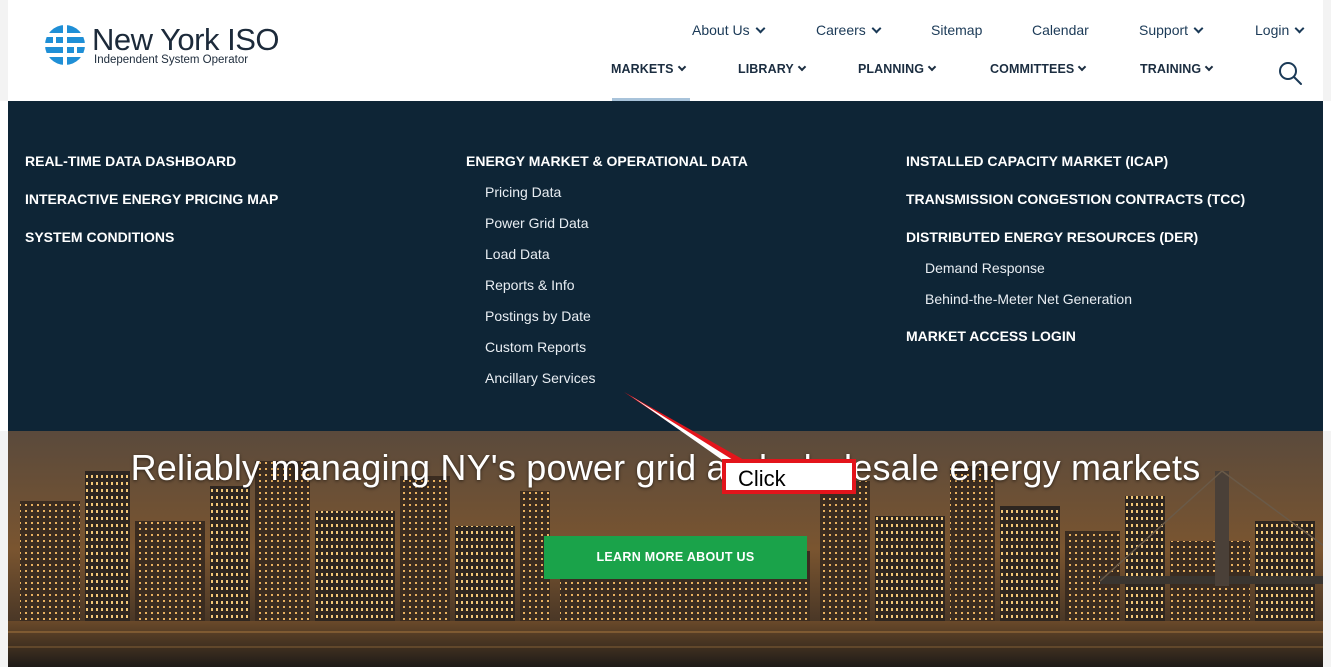 This screenshot has height=667, width=1331. I want to click on util-nav-label: Careers, so click(841, 30).